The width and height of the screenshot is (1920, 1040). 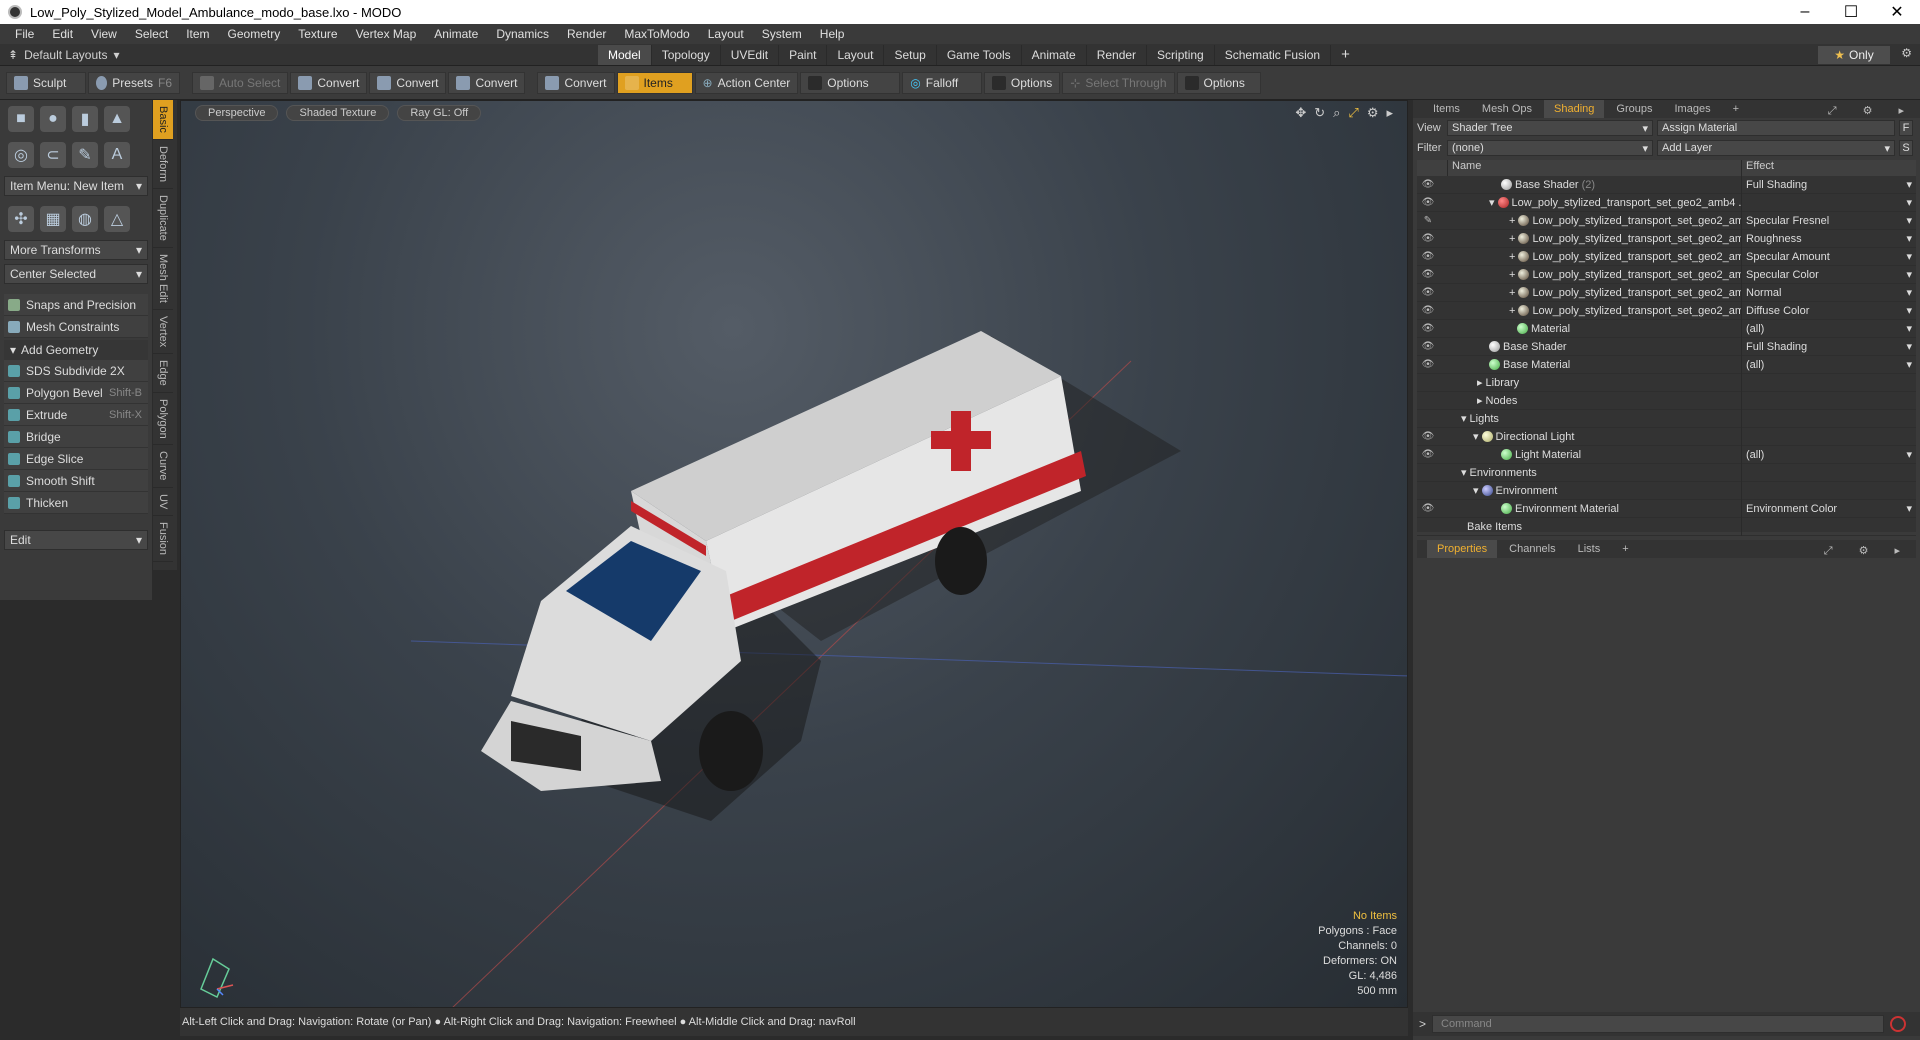 I want to click on tab-topology: Topology, so click(x=686, y=54).